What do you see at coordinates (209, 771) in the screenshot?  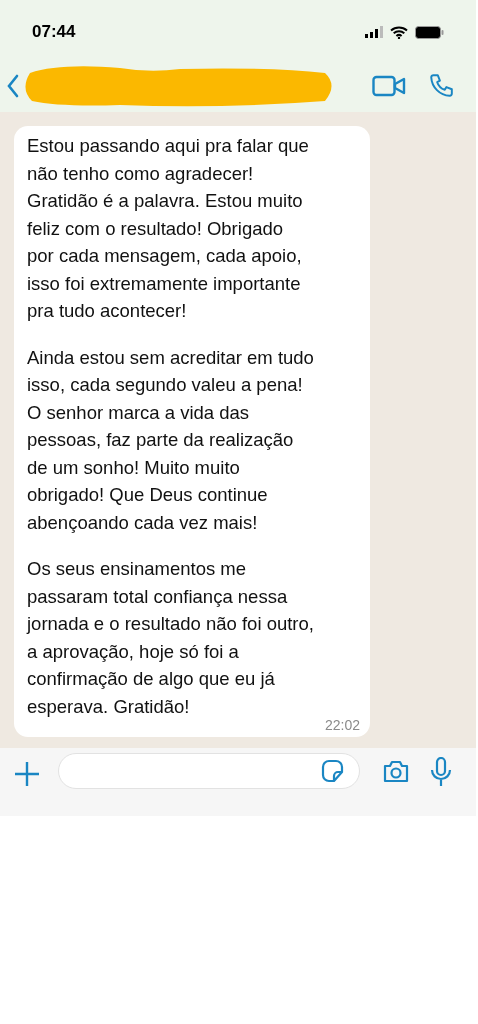 I see `message-input` at bounding box center [209, 771].